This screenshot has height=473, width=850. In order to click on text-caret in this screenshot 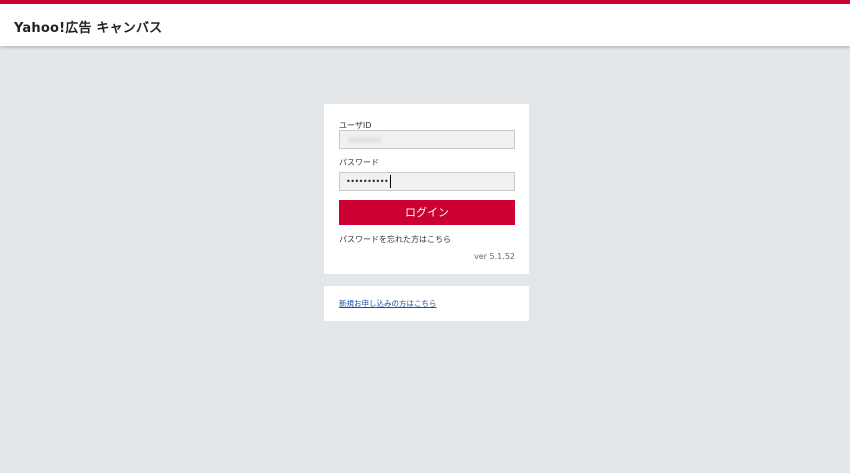, I will do `click(390, 181)`.